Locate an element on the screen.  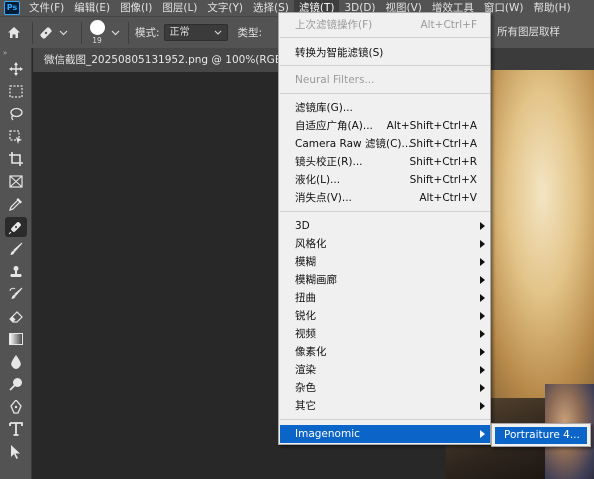
brush-size-value: 19 is located at coordinates (97, 40).